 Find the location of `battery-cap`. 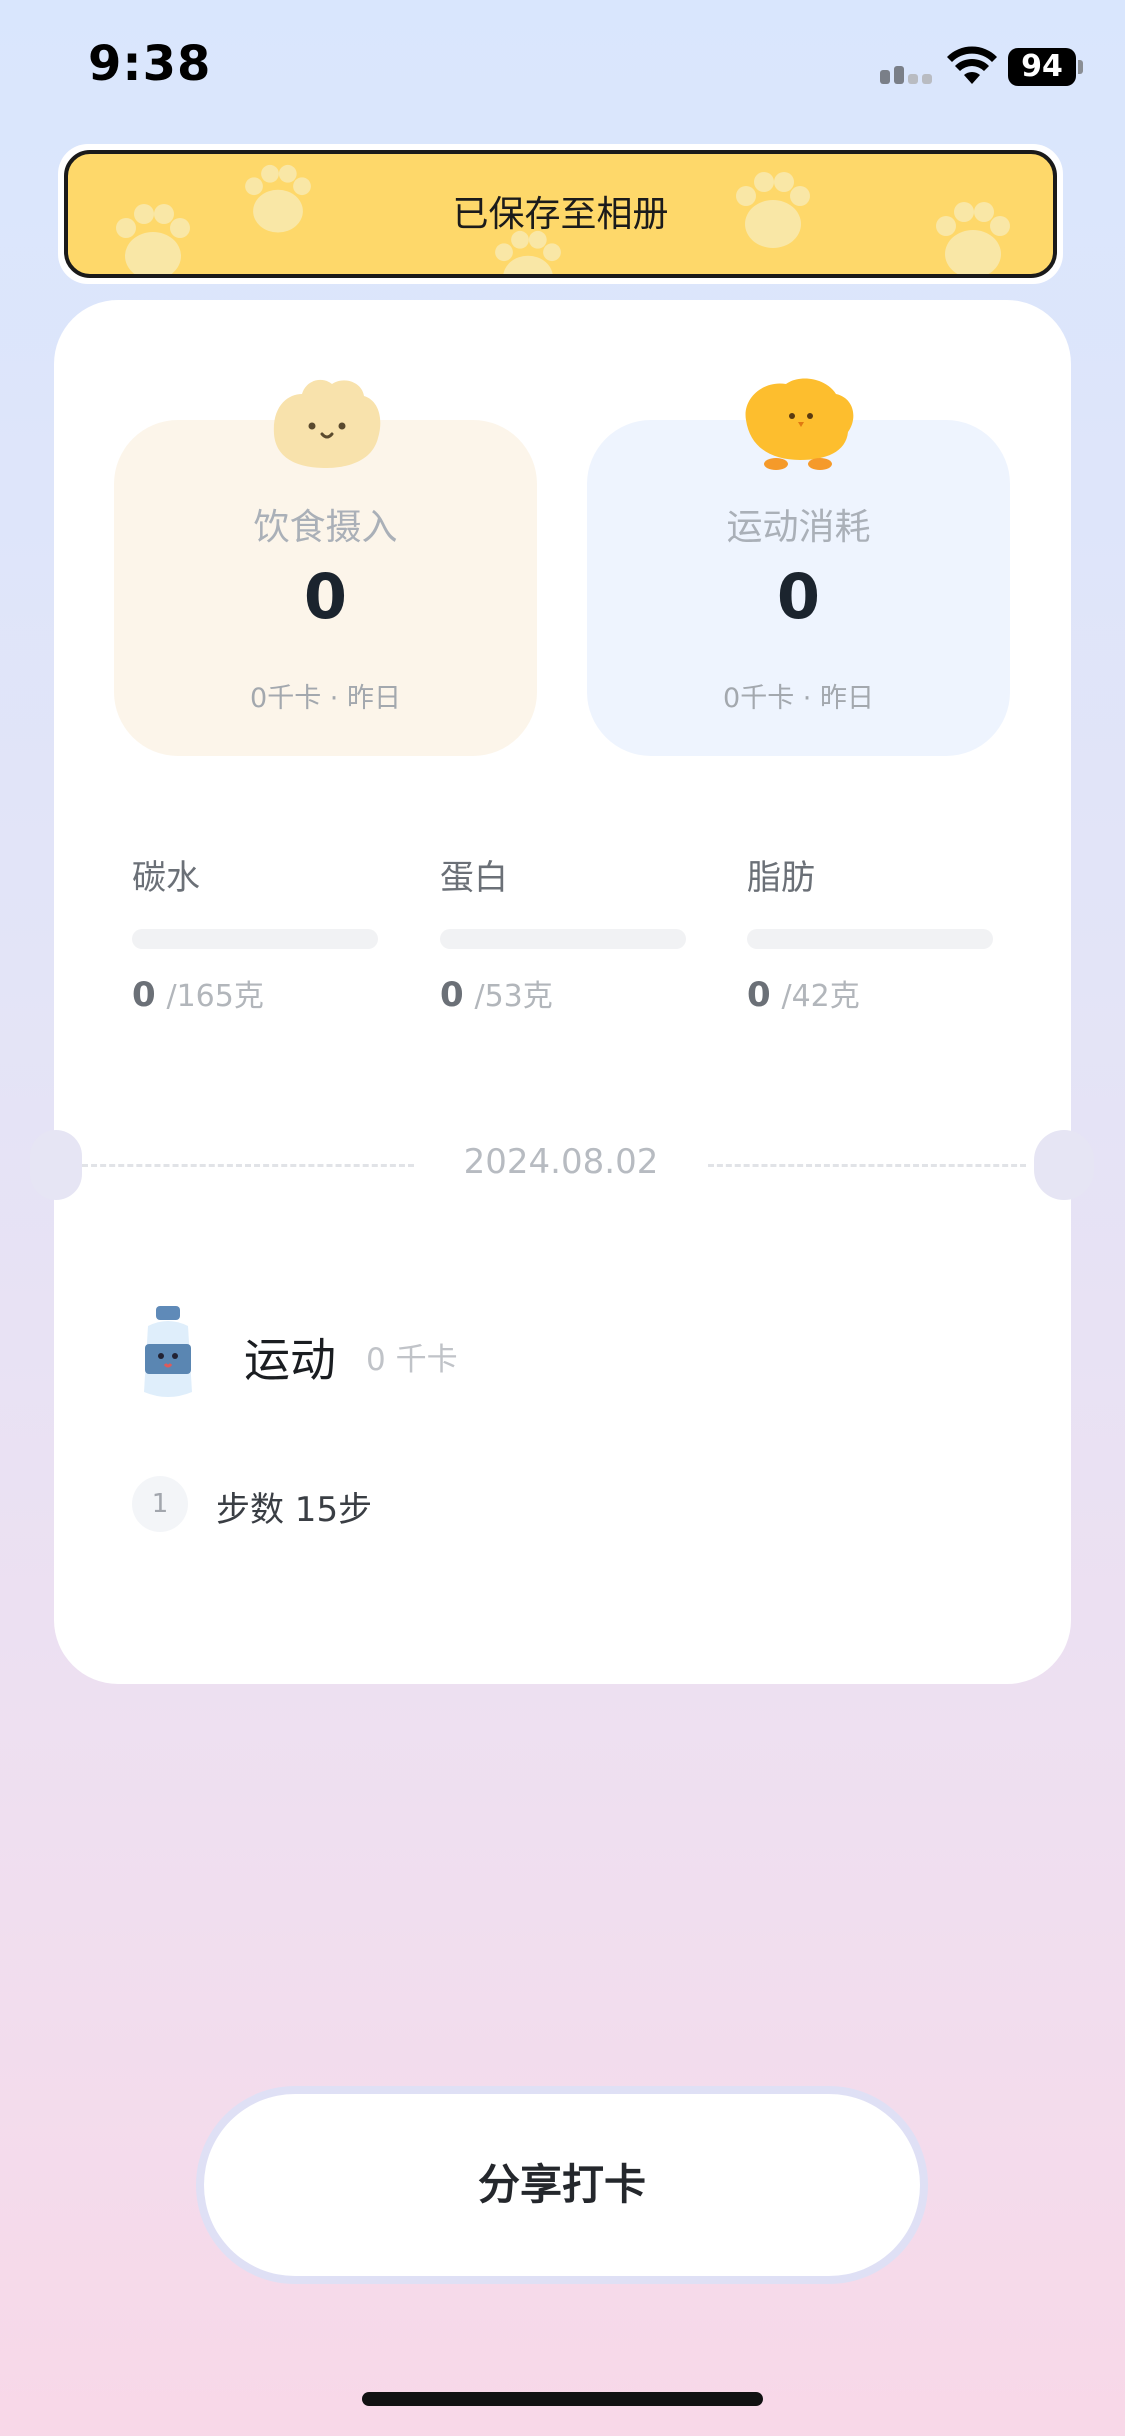

battery-cap is located at coordinates (1080, 67).